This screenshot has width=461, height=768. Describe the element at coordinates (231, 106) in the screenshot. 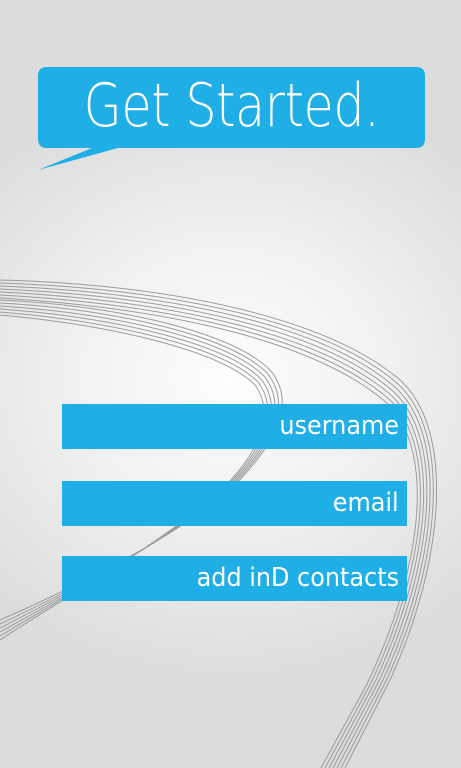

I see `page-title: Get Started.` at that location.